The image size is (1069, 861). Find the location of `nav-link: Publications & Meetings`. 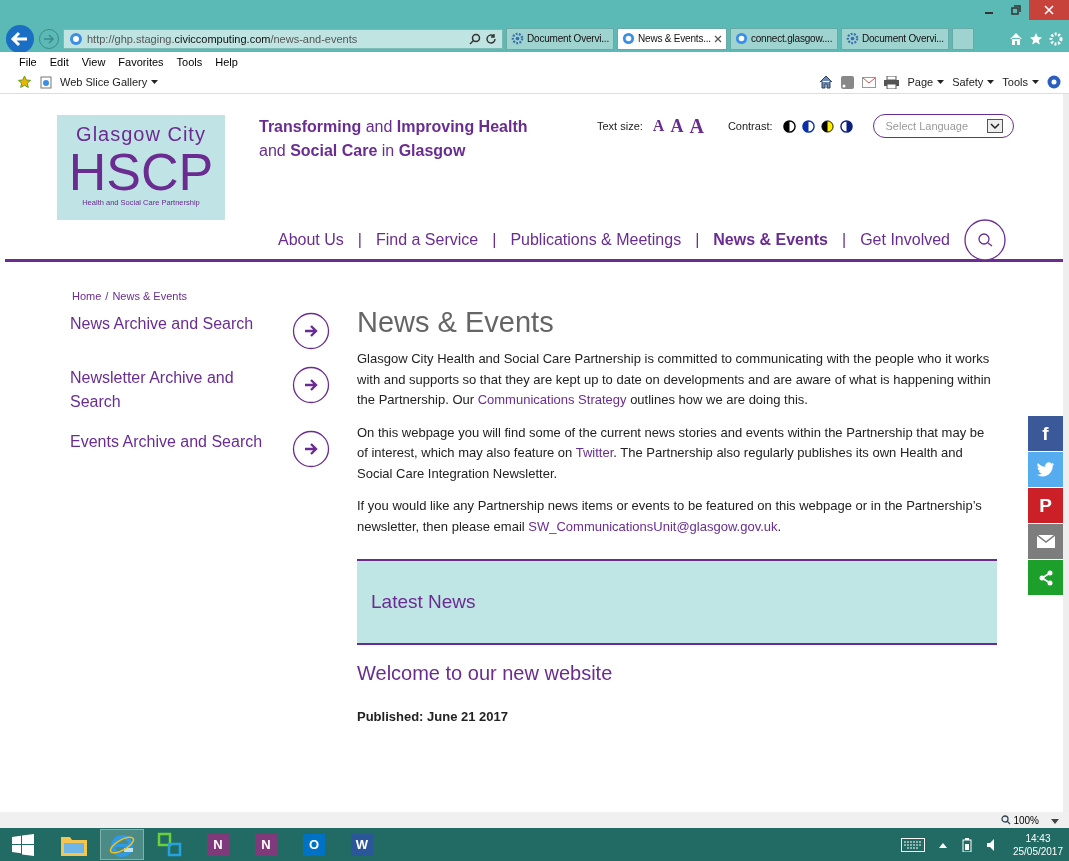

nav-link: Publications & Meetings is located at coordinates (596, 240).